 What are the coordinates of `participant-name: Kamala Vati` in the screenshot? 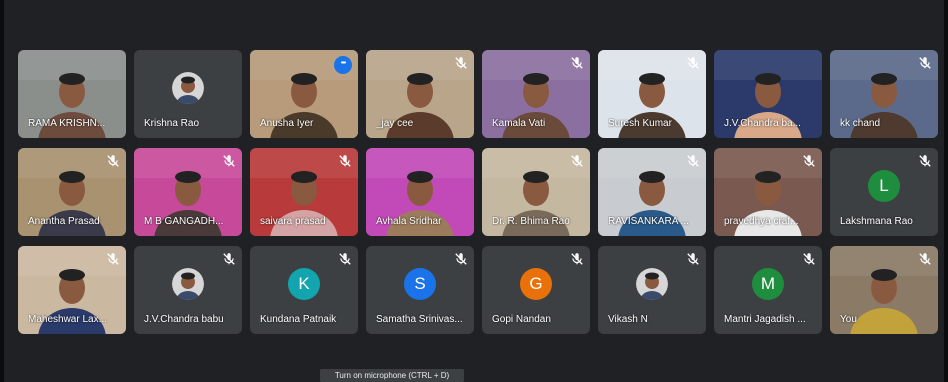 It's located at (519, 123).